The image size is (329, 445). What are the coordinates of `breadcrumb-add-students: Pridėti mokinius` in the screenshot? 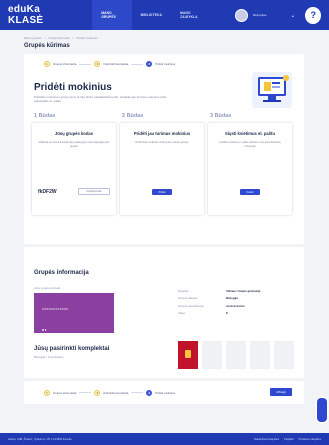 It's located at (87, 38).